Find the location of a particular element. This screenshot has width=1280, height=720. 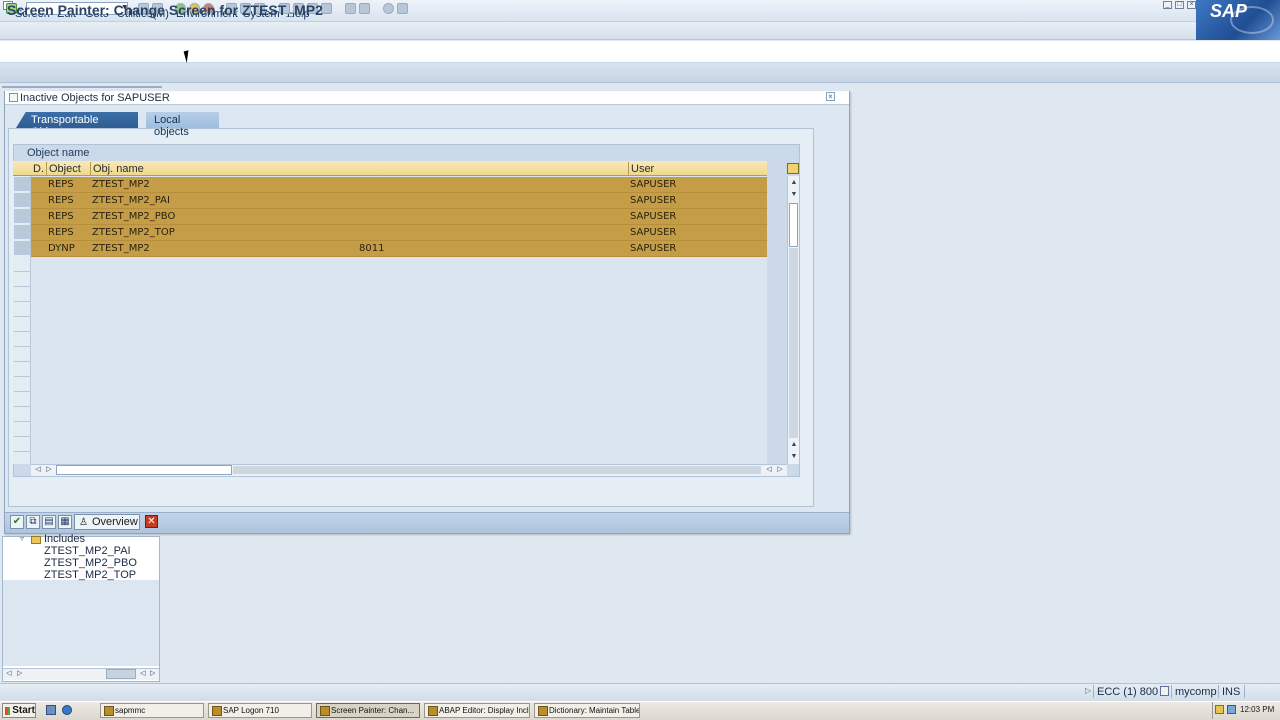

dialog-window-icon is located at coordinates (13, 97).